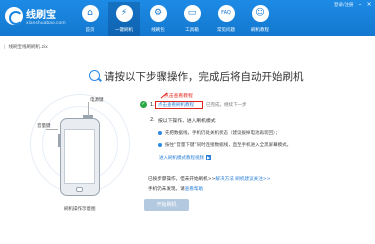 The width and height of the screenshot is (375, 244). What do you see at coordinates (192, 30) in the screenshot?
I see `nav-label: 工具箱` at bounding box center [192, 30].